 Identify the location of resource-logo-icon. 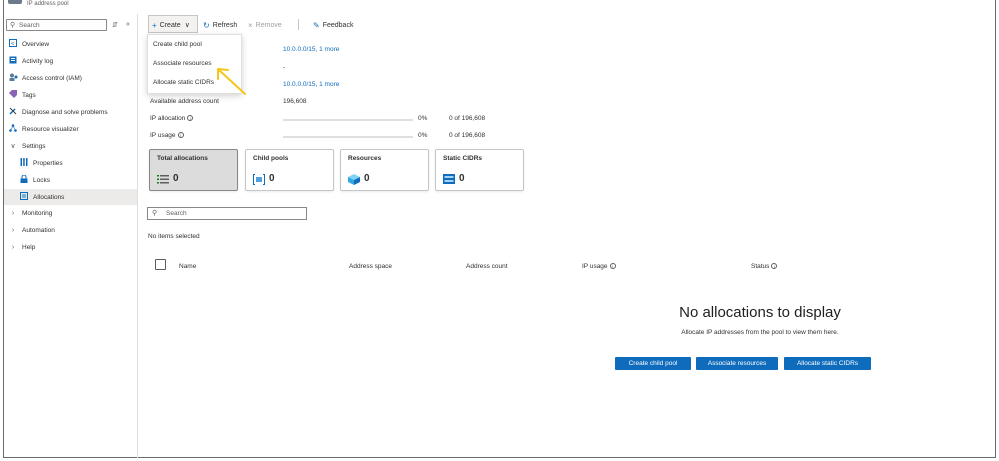
(15, 2).